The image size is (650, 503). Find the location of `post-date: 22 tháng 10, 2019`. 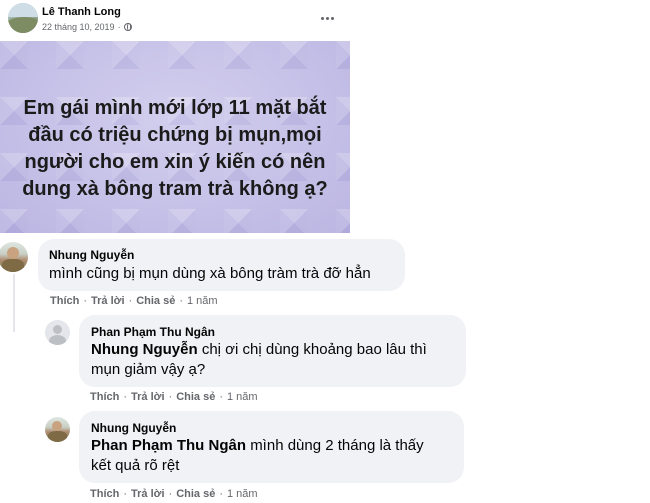

post-date: 22 tháng 10, 2019 is located at coordinates (78, 27).